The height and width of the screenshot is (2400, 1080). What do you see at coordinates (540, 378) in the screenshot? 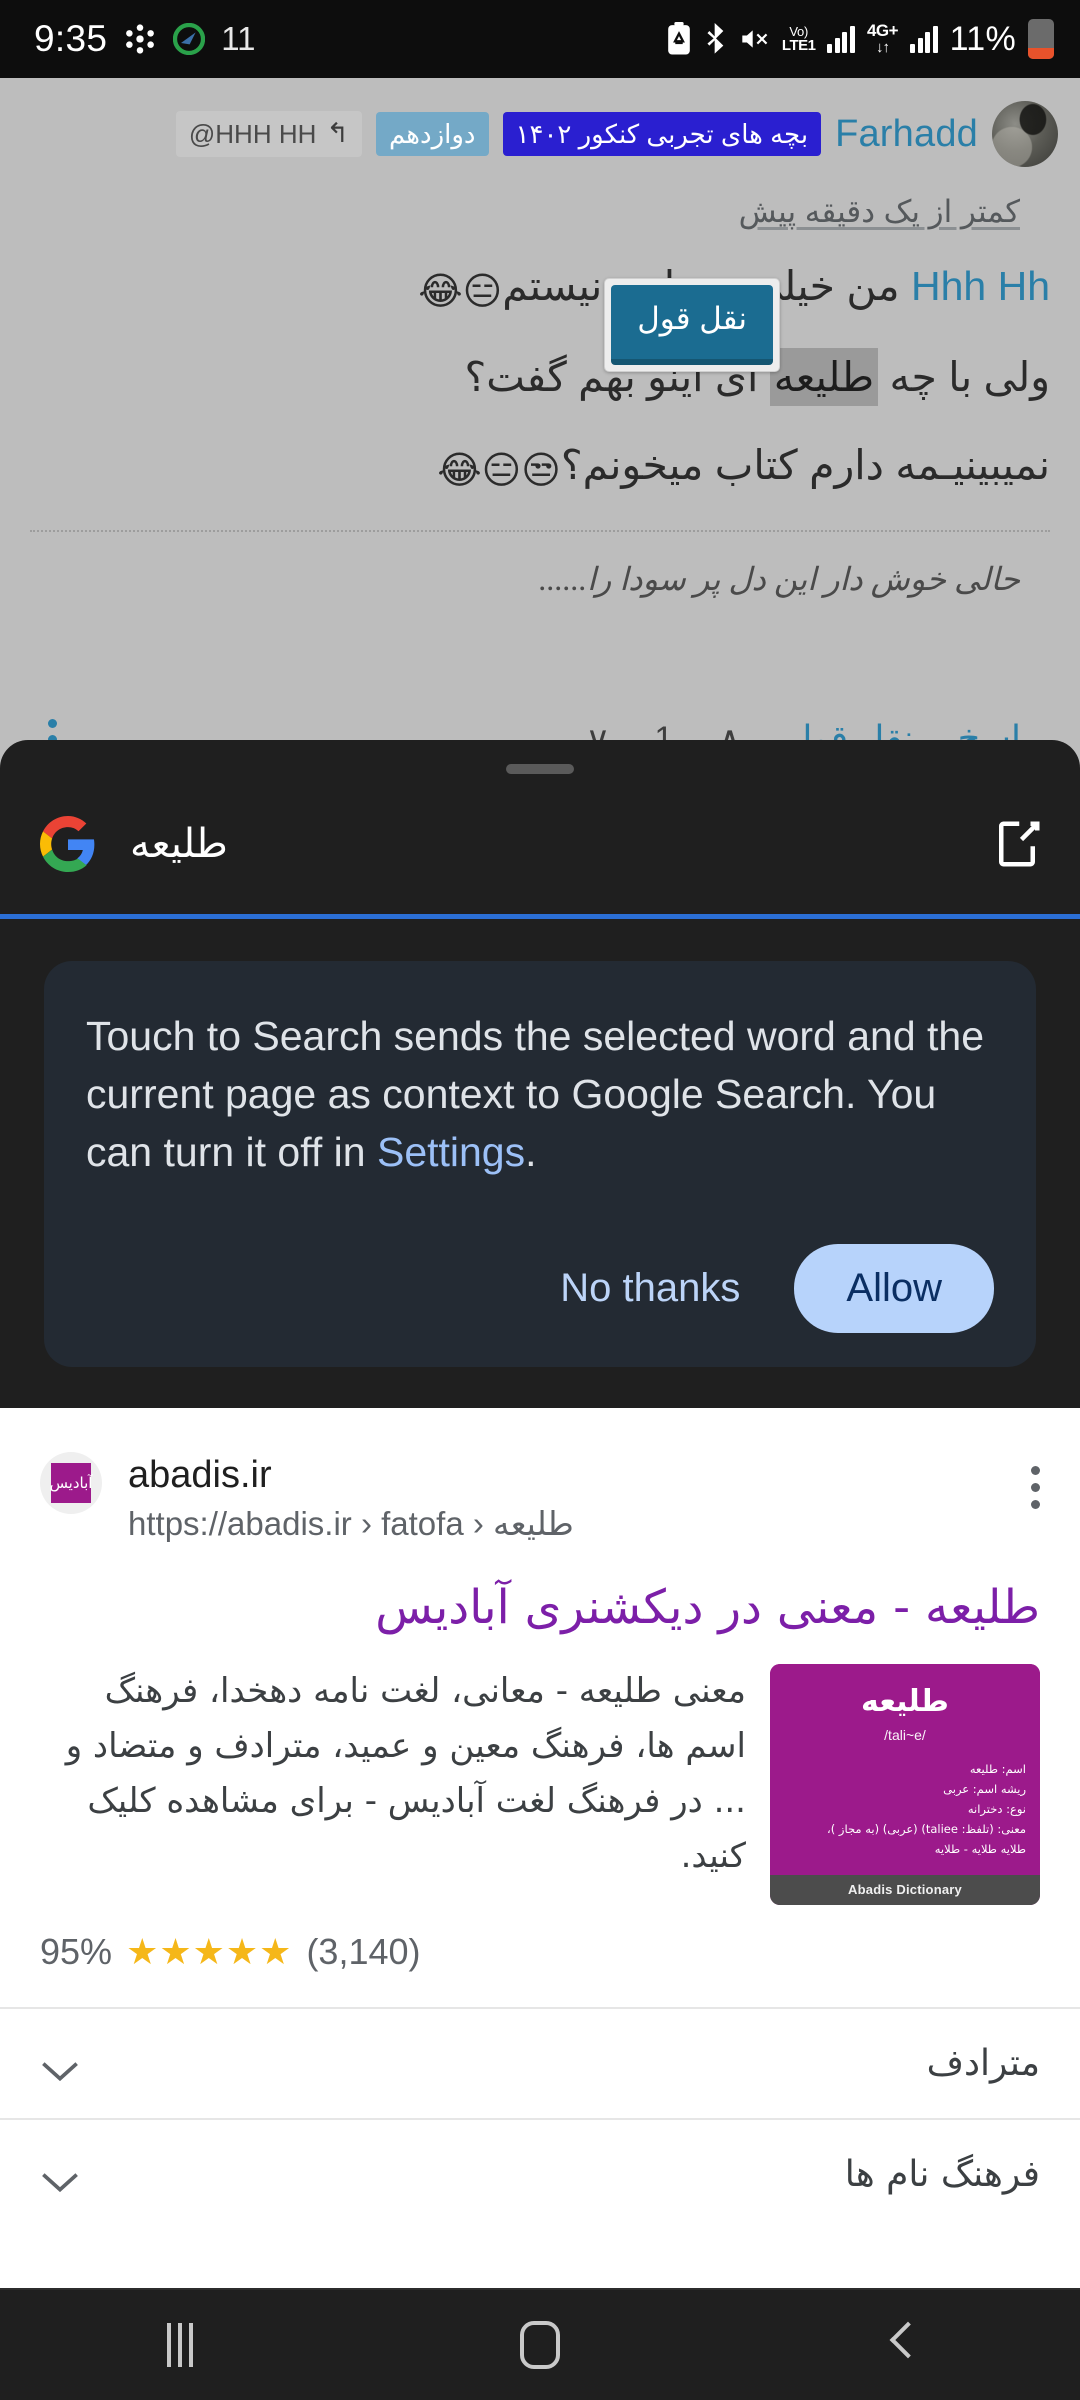
I see `message-line-2: ولی با چه طلیعه ای اینو بهم گفت؟` at bounding box center [540, 378].